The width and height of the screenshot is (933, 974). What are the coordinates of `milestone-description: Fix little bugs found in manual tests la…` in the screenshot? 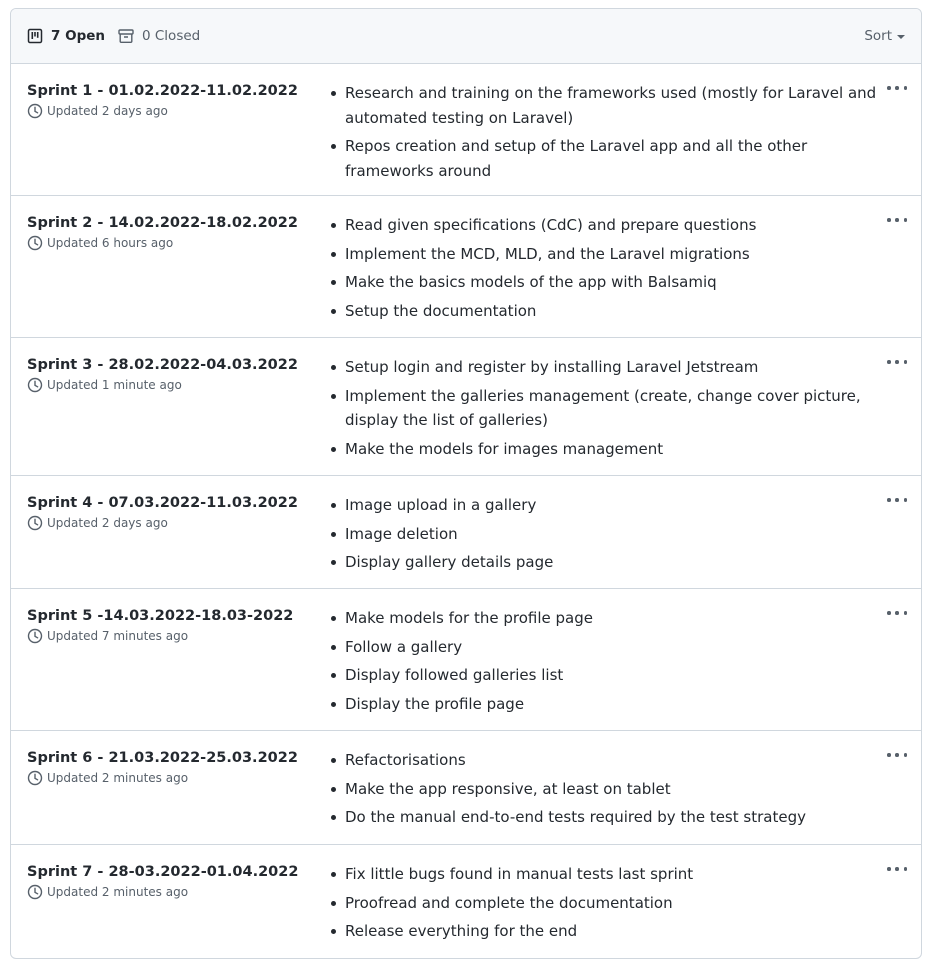 It's located at (625, 901).